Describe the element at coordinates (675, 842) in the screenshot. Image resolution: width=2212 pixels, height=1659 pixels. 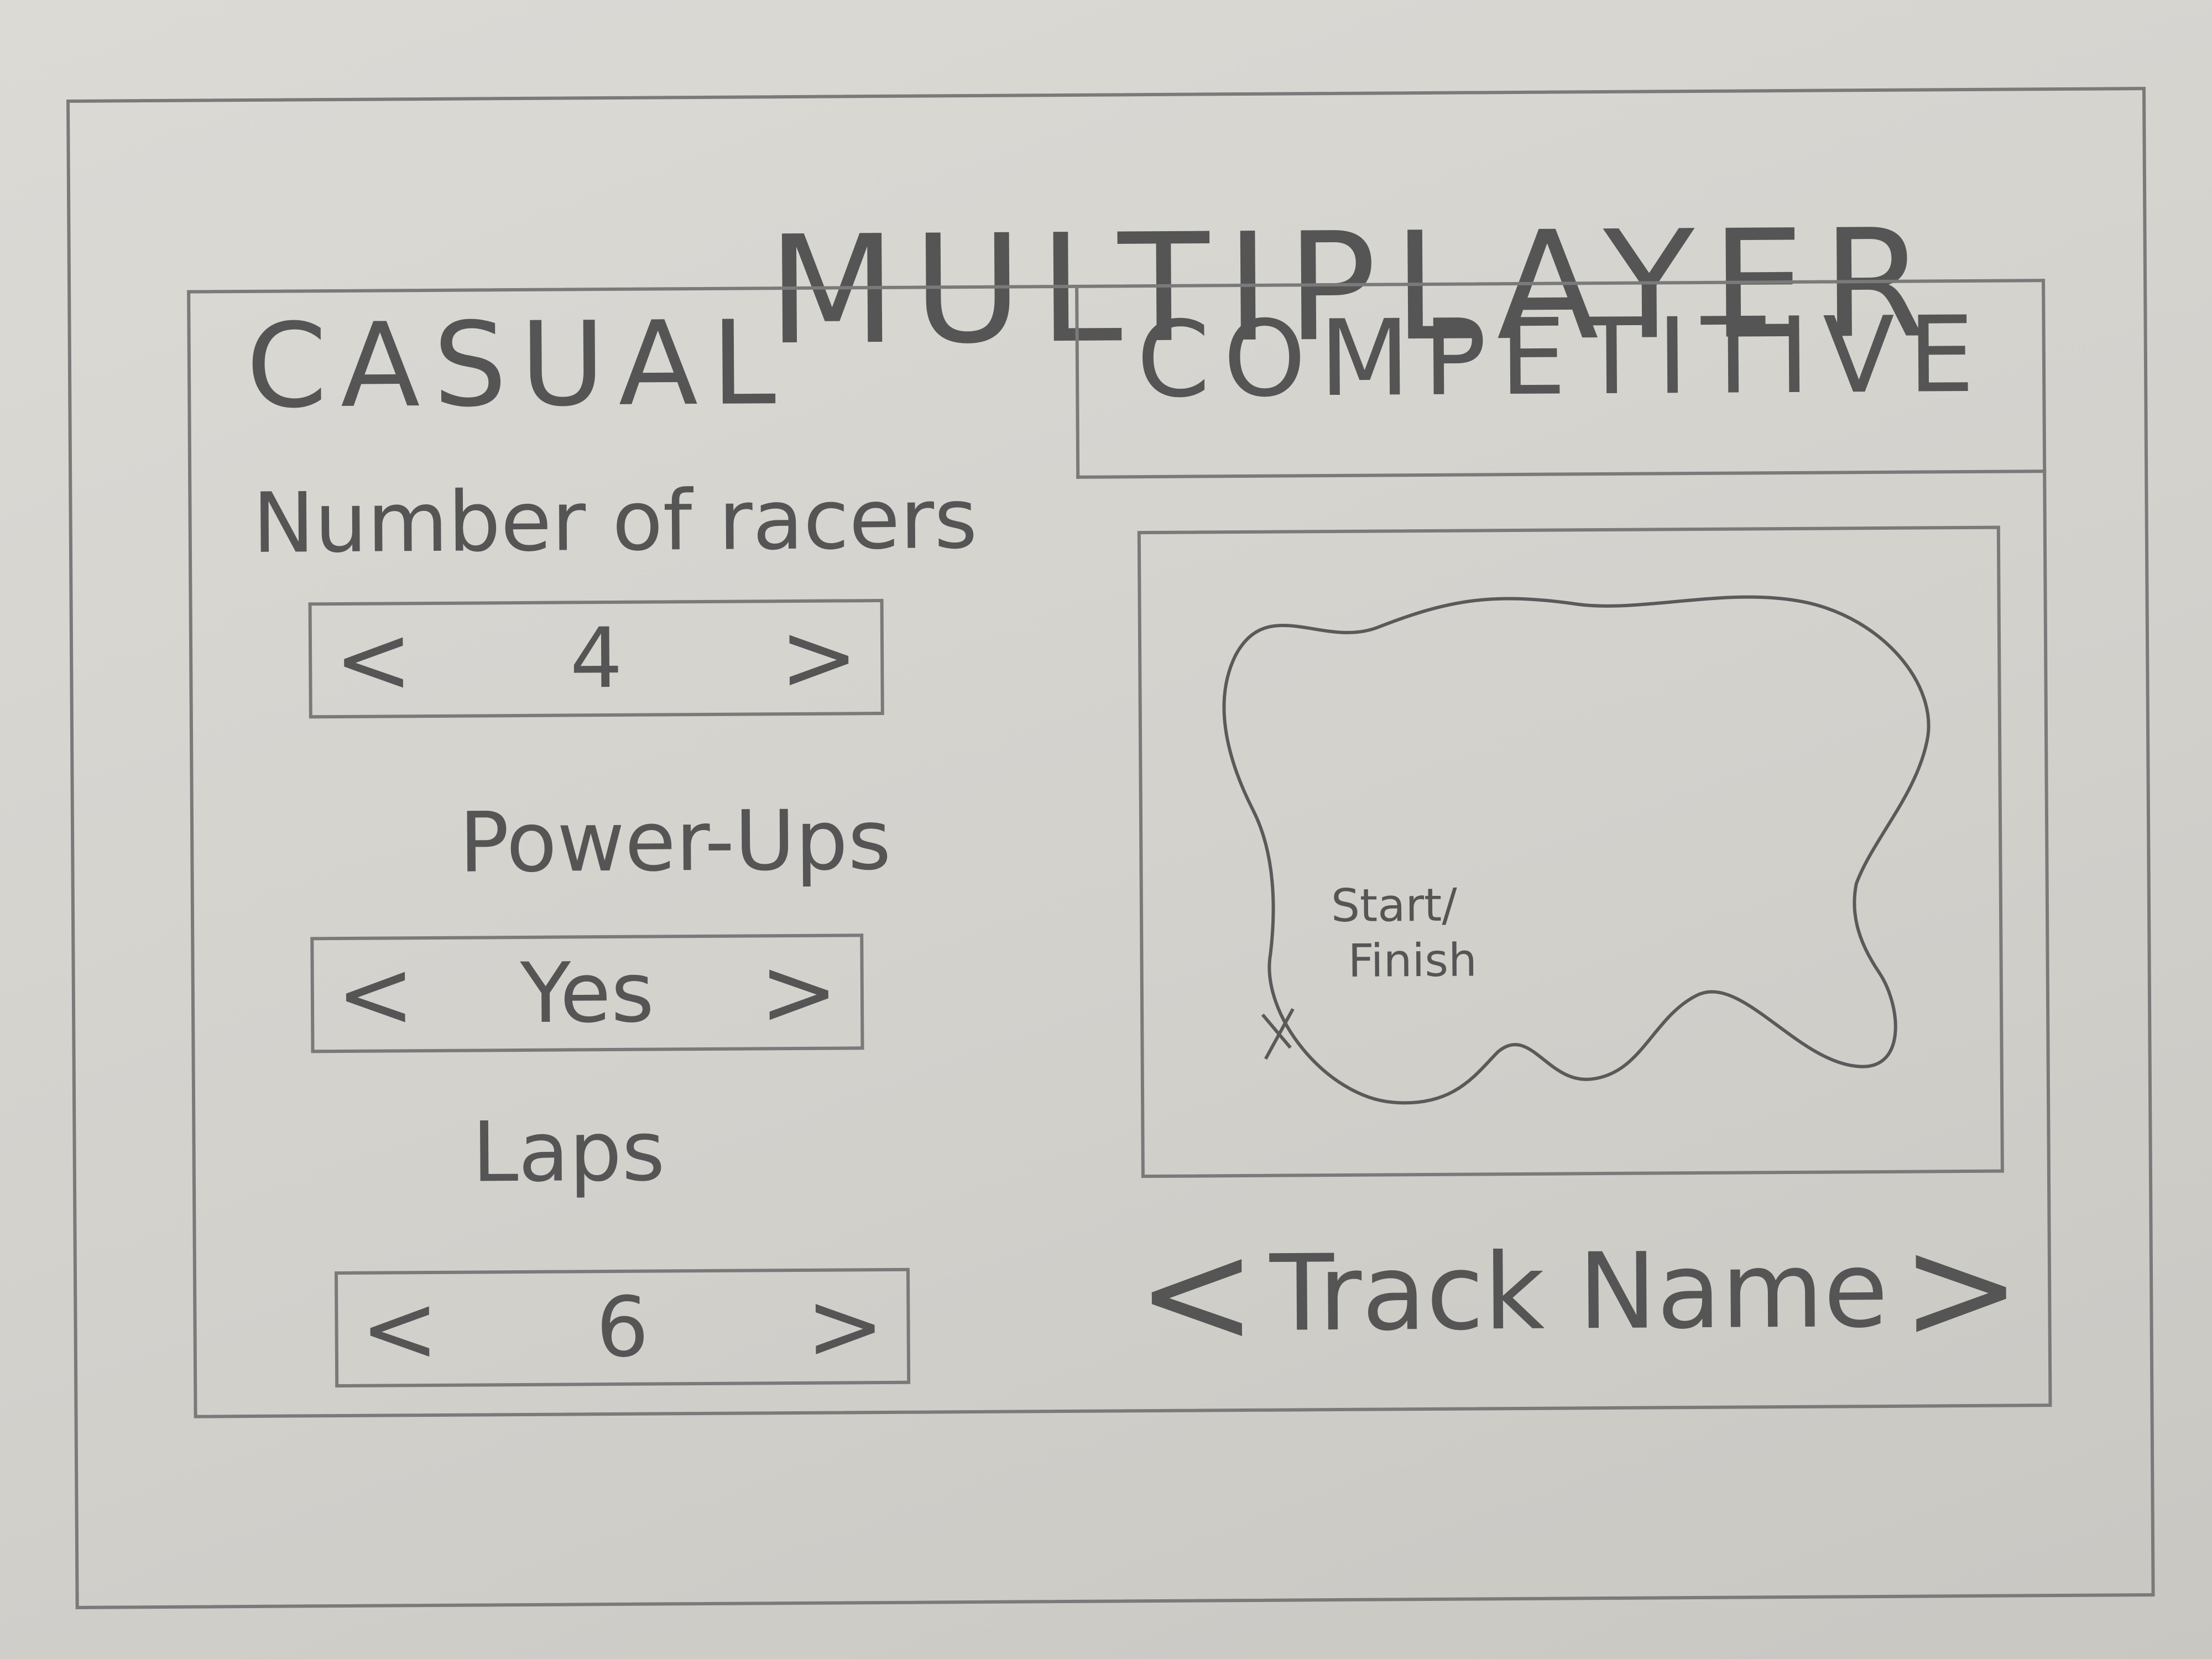
I see `powerups-label: Power-Ups` at that location.